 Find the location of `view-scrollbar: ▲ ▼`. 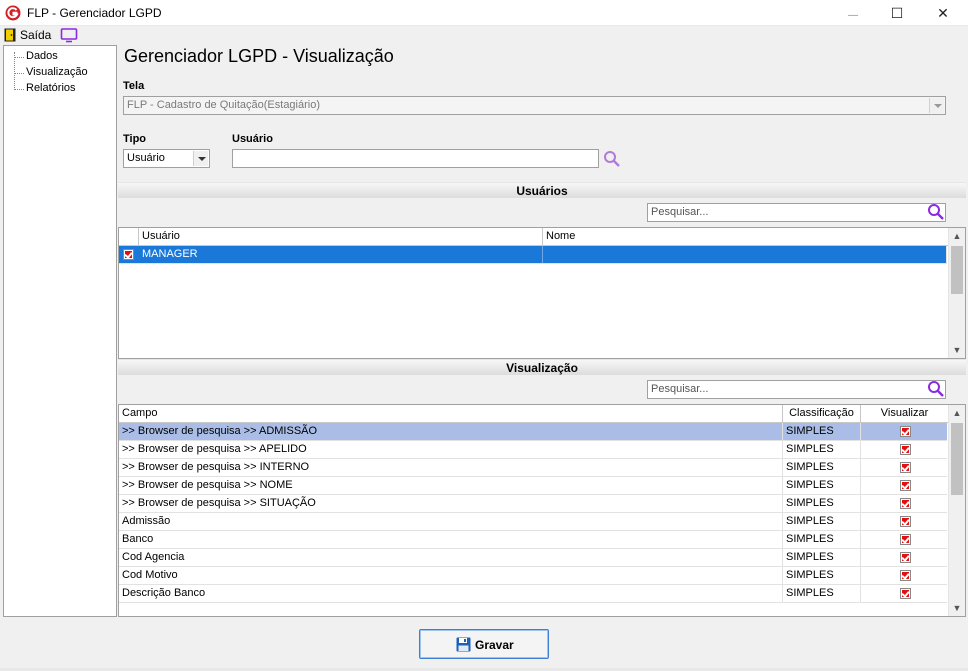

view-scrollbar: ▲ ▼ is located at coordinates (956, 510).